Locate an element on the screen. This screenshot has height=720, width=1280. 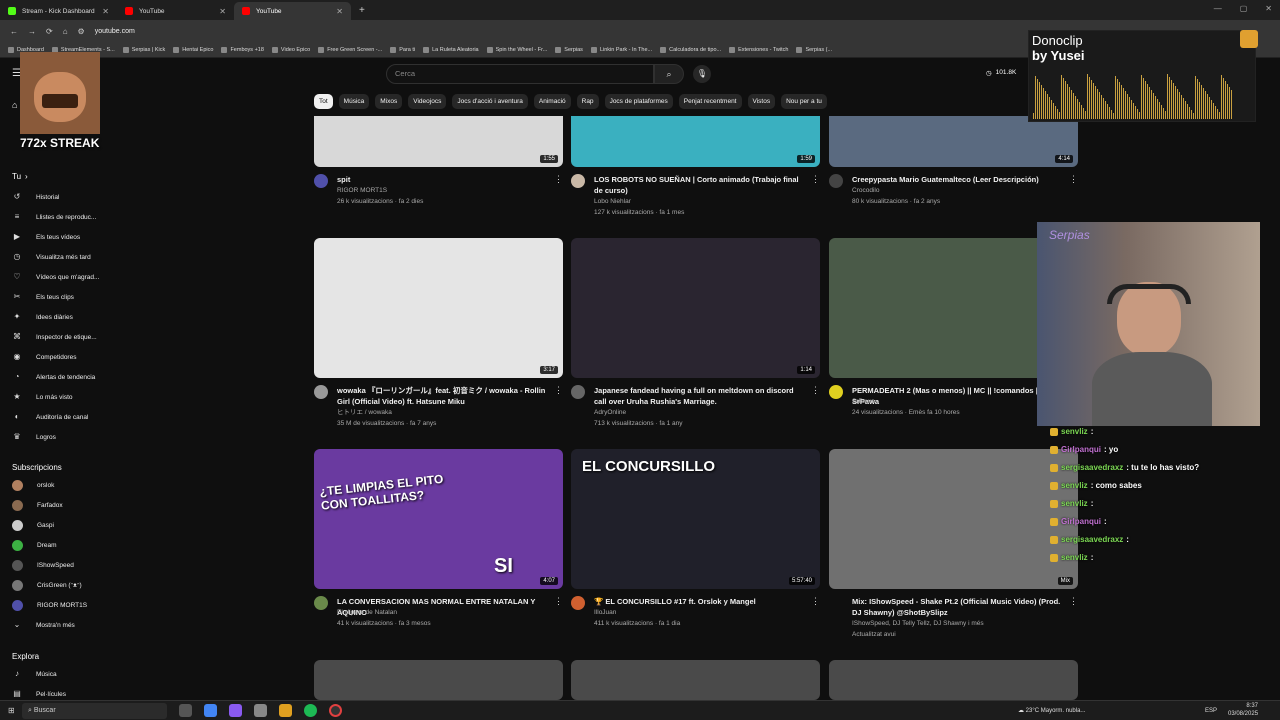
sidebar-item: ↺ Historial is located at coordinates (36, 197).